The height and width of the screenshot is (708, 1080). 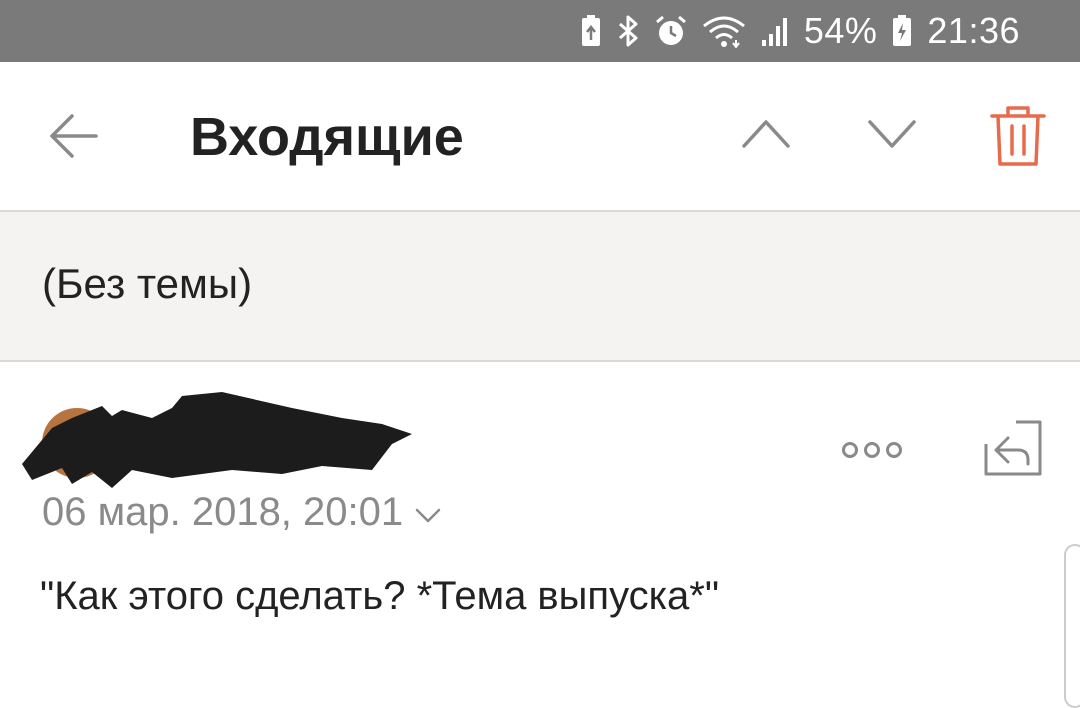 I want to click on more-options-button, so click(x=872, y=450).